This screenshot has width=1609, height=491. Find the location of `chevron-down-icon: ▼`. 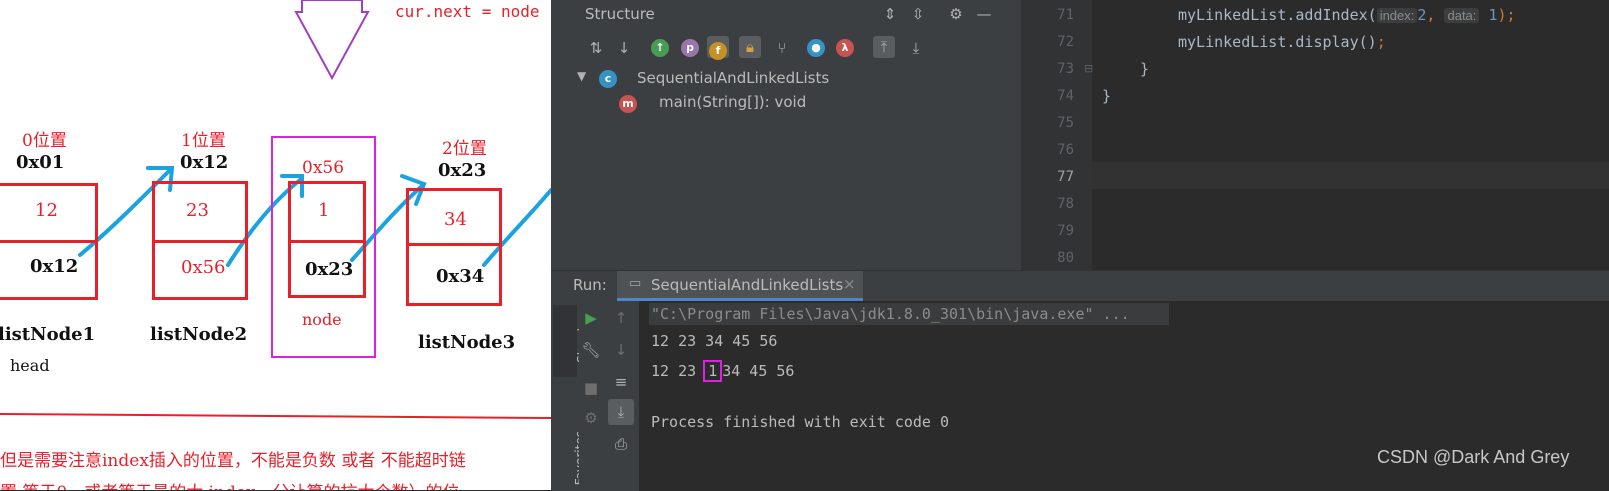

chevron-down-icon: ▼ is located at coordinates (581, 76).